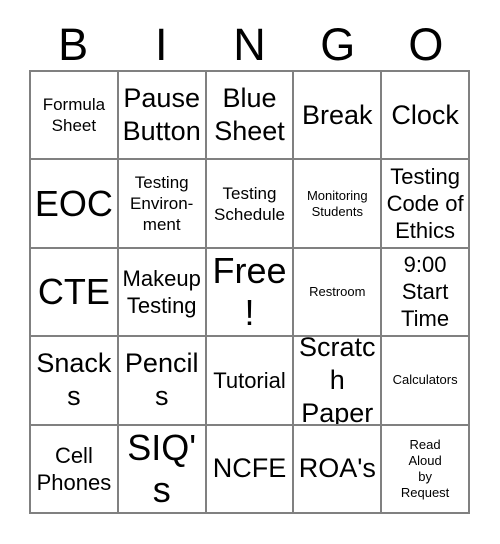 The height and width of the screenshot is (544, 500). I want to click on bingo-cell-g2: Monitoring Students, so click(338, 204).